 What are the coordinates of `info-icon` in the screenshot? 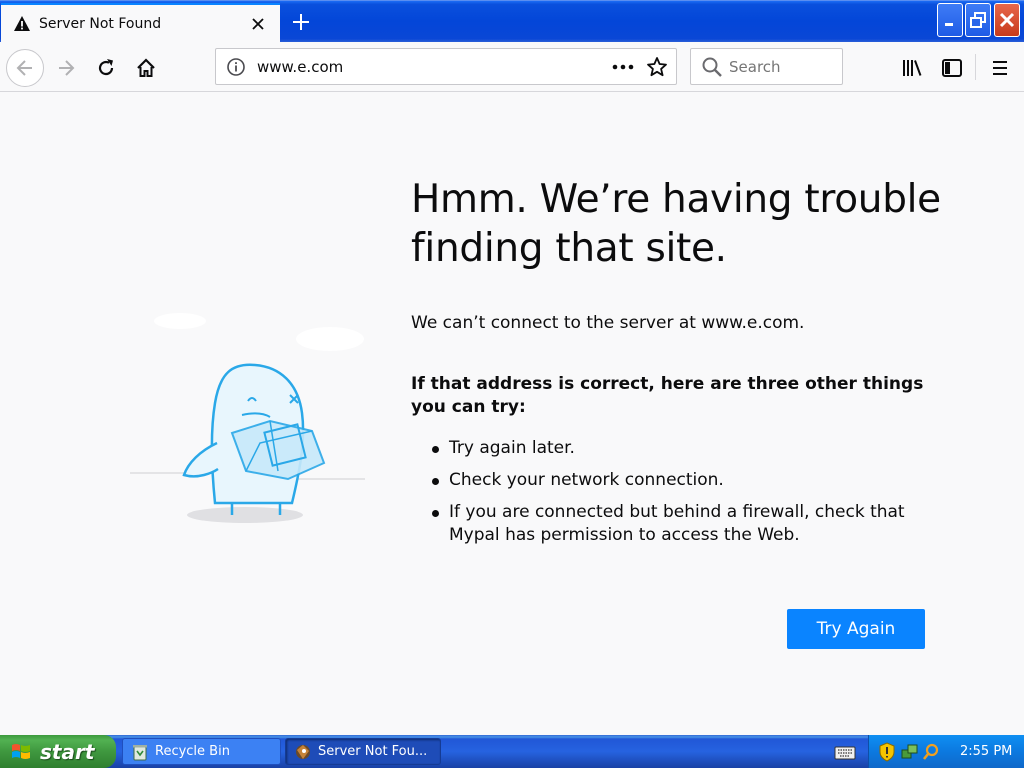 It's located at (236, 67).